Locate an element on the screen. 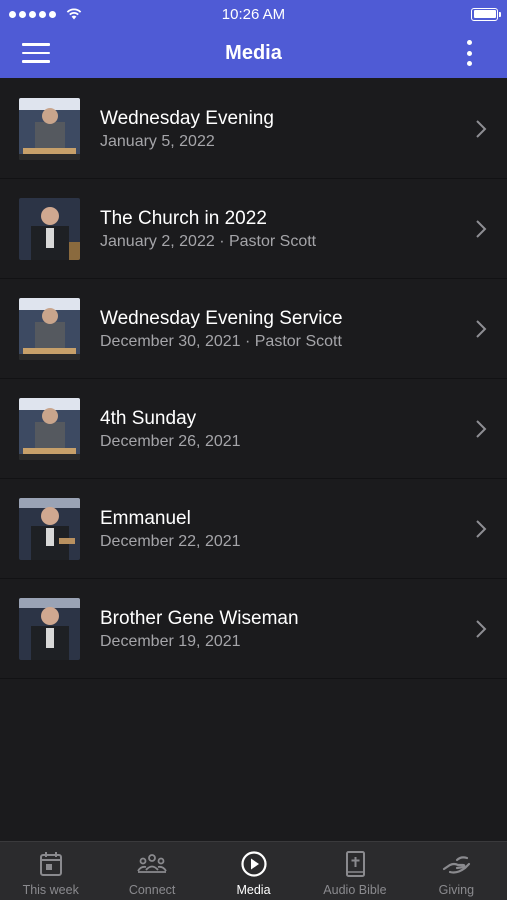  giving-hand-icon is located at coordinates (457, 865).